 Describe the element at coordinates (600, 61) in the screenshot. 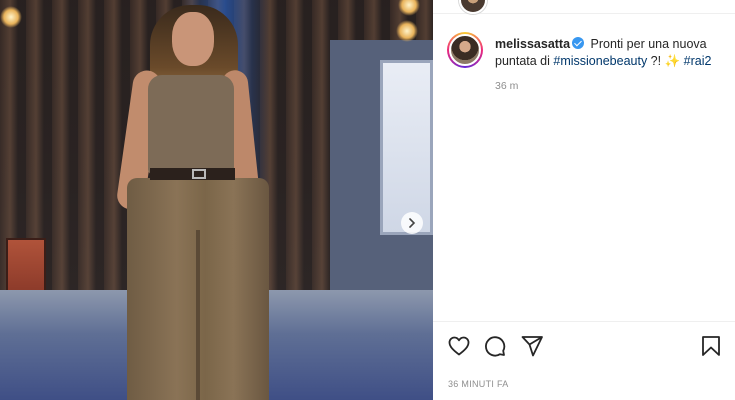

I see `hashtag-link: #missionebeauty` at that location.